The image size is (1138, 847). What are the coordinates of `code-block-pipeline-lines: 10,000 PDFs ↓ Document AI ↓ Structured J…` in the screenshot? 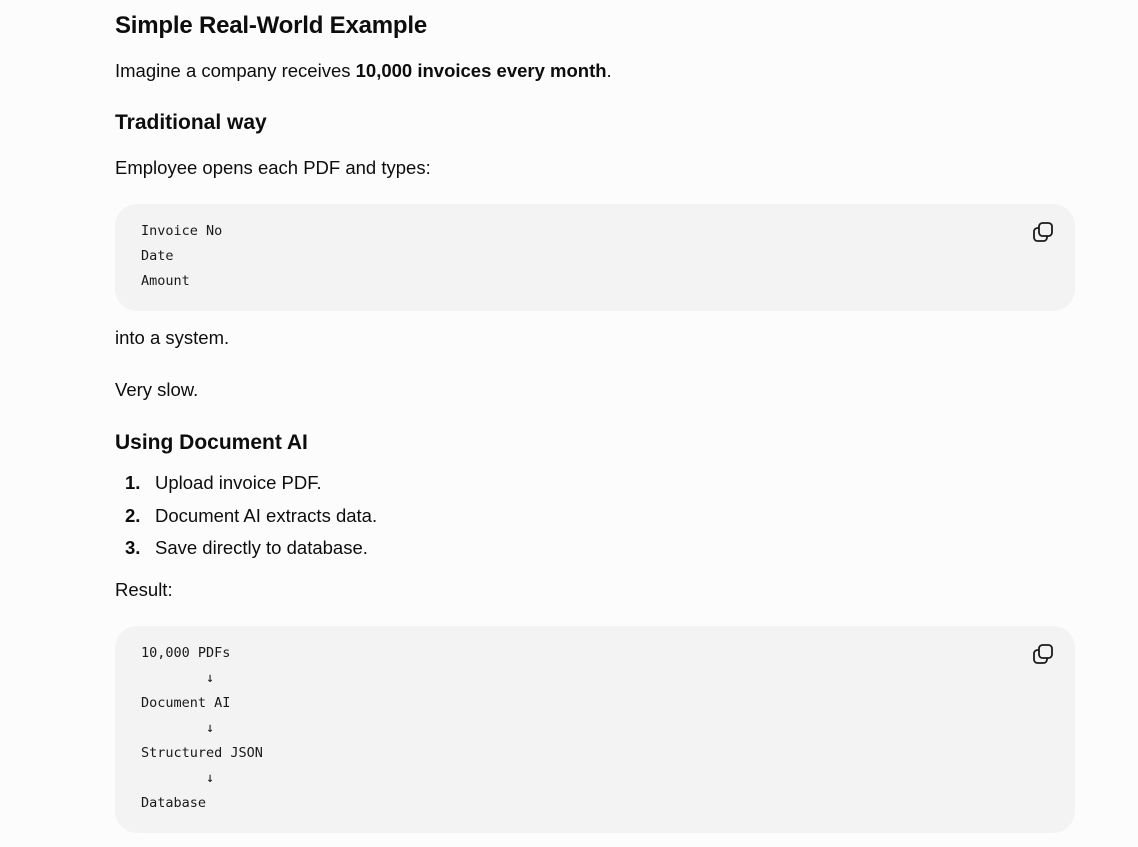 It's located at (202, 728).